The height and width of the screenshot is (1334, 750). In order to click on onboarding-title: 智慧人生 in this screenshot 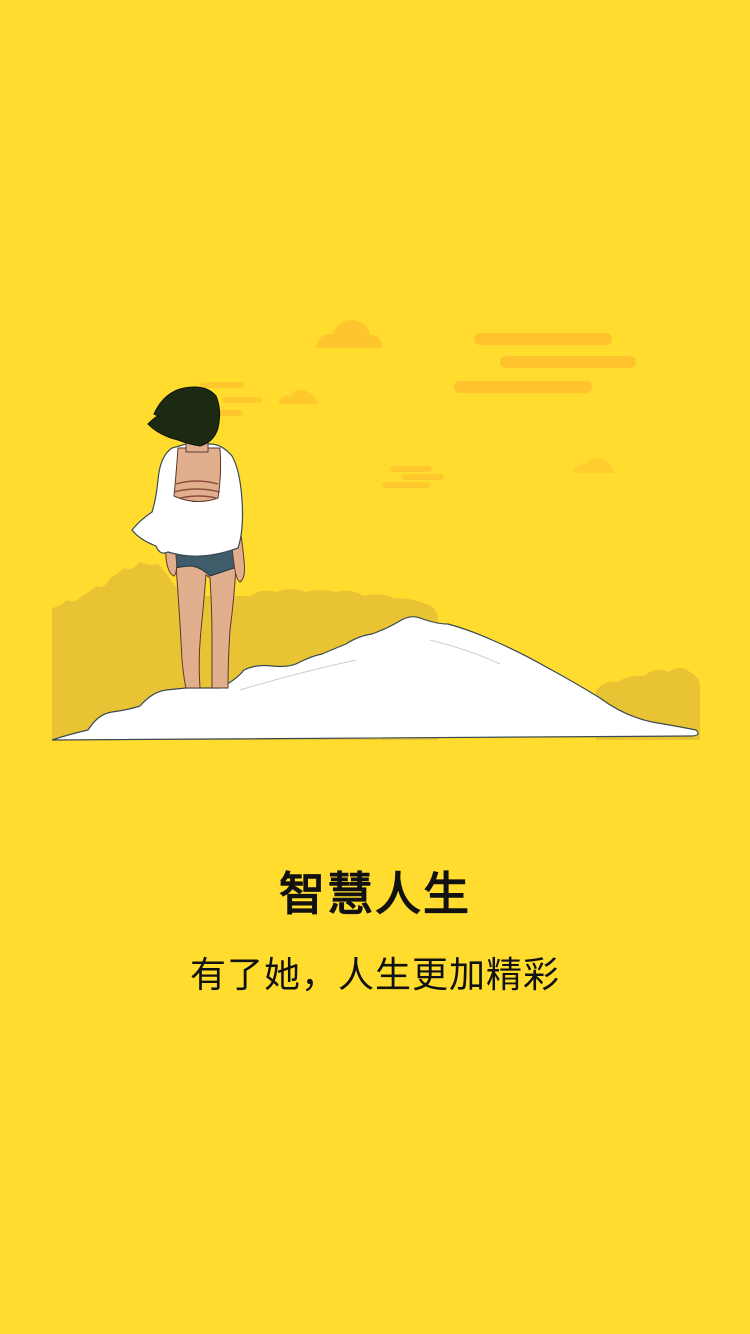, I will do `click(375, 894)`.